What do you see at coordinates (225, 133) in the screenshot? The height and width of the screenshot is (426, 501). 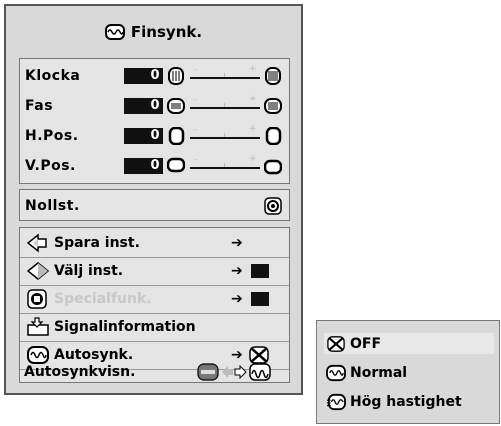 I see `hpos-slider: – +` at bounding box center [225, 133].